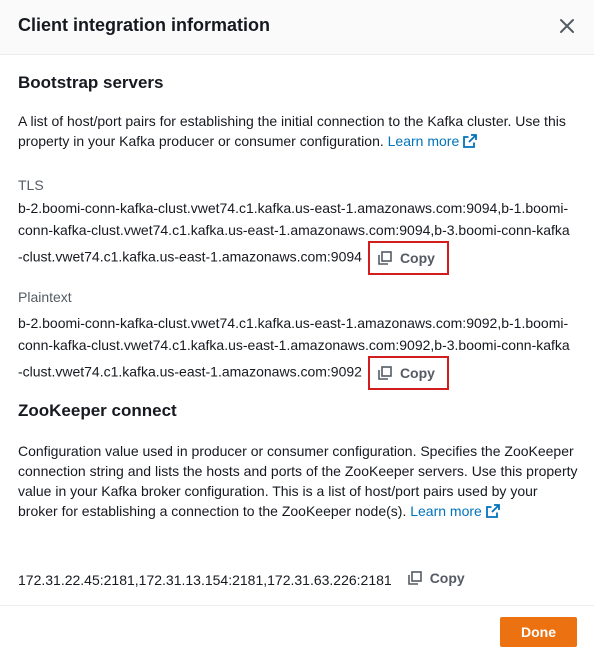 Image resolution: width=594 pixels, height=653 pixels. What do you see at coordinates (97, 410) in the screenshot?
I see `zookeeper-heading: ZooKeeper connect` at bounding box center [97, 410].